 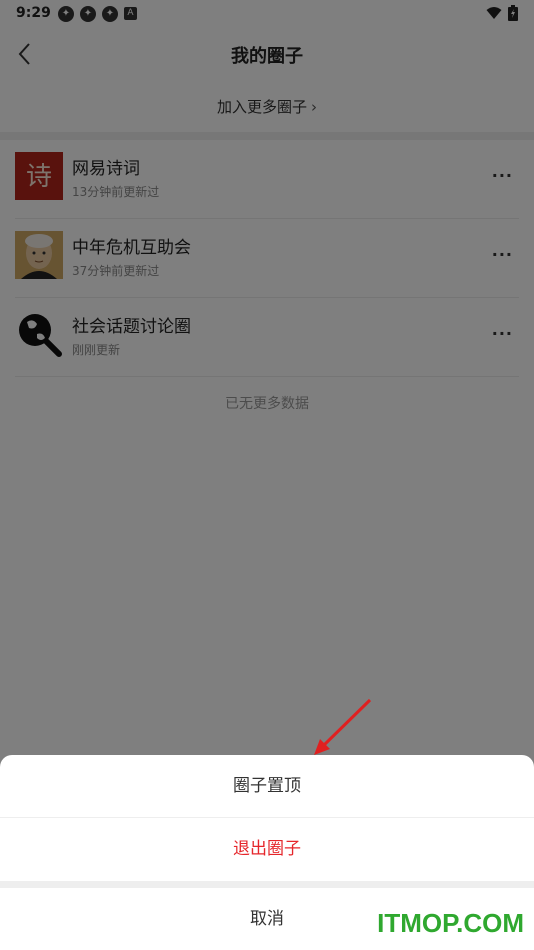 I want to click on divider, so click(x=267, y=884).